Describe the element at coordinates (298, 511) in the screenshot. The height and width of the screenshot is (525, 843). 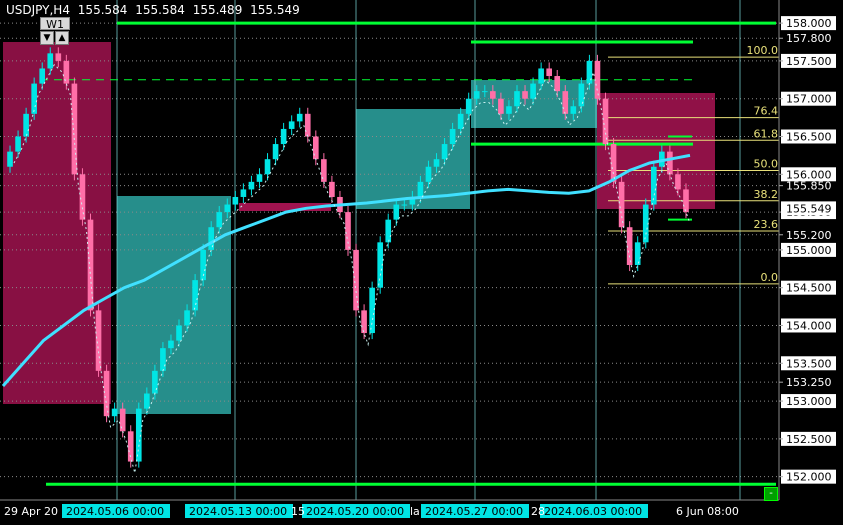
I see `time-label-fragment: 15` at that location.